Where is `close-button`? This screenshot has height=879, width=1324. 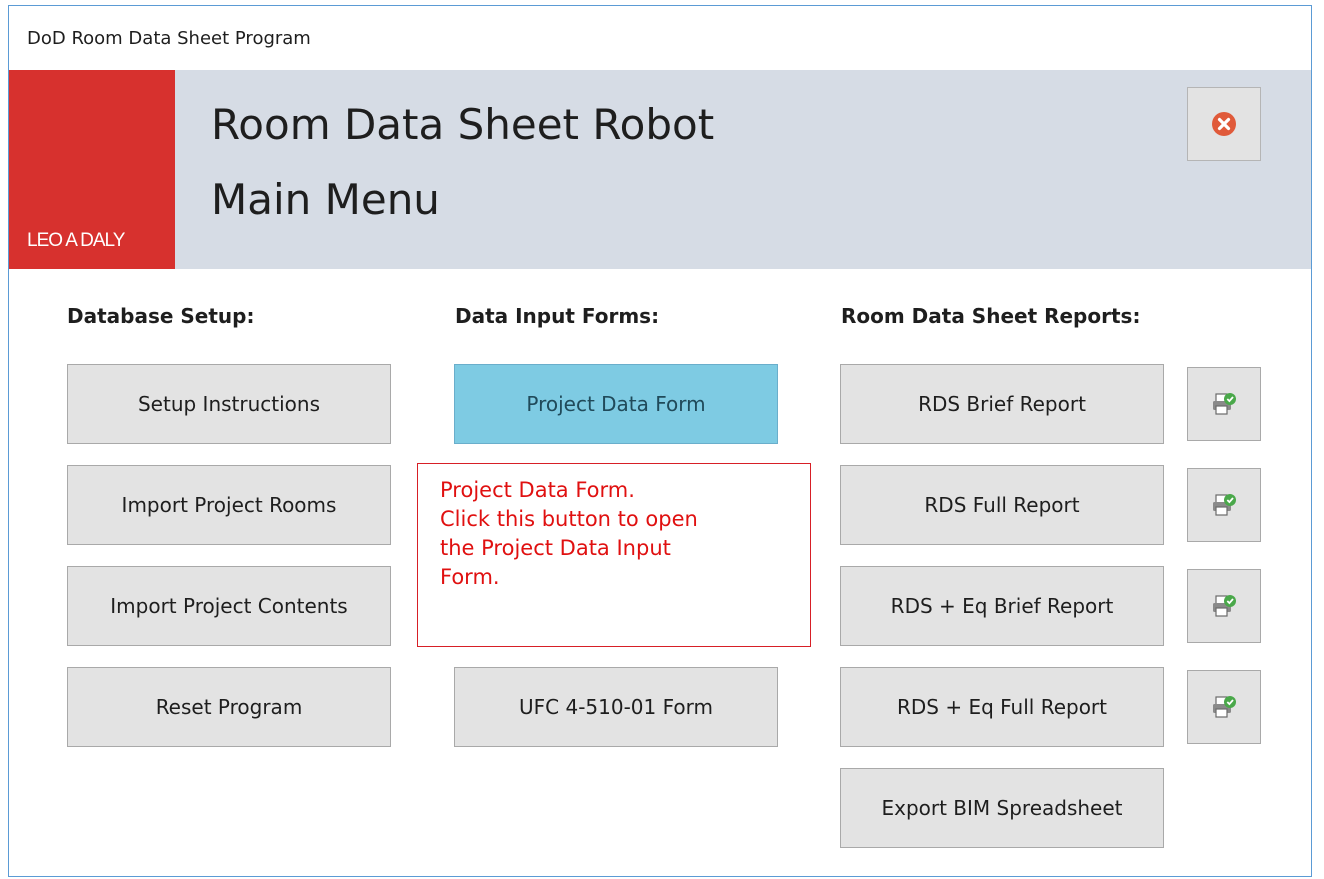 close-button is located at coordinates (1224, 124).